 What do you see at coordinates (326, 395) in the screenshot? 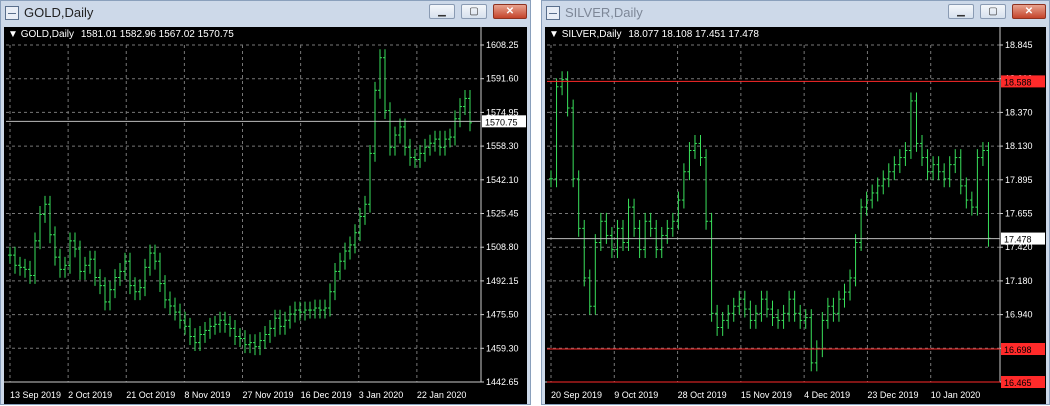
I see `time-tick-label: 16 Dec 2019` at bounding box center [326, 395].